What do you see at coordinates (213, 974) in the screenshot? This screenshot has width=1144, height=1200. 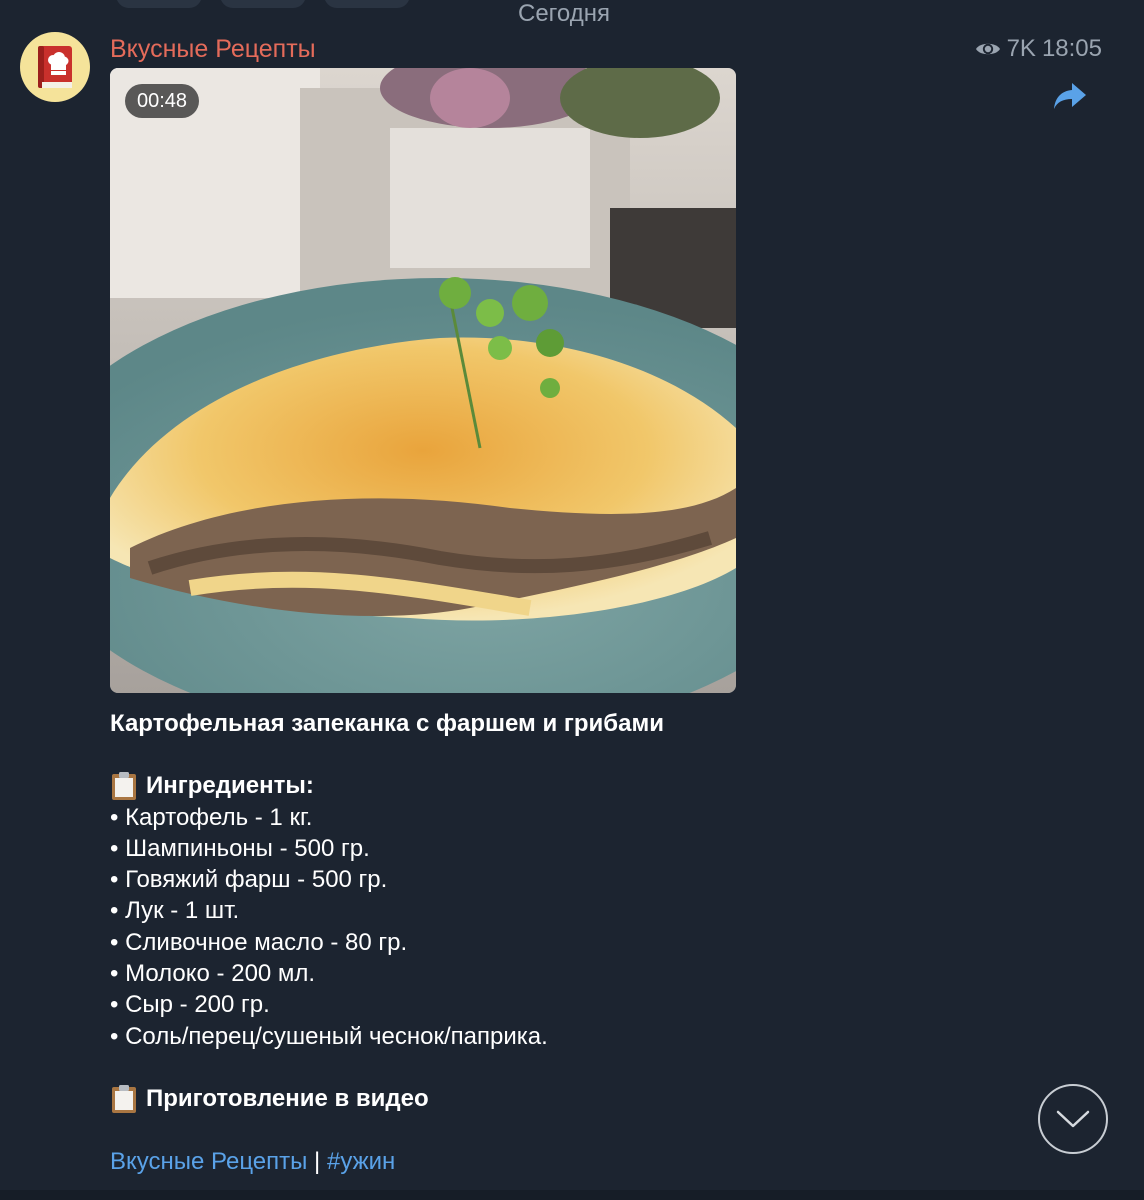 I see `ingredient-item: • Молоко - 200 мл.` at bounding box center [213, 974].